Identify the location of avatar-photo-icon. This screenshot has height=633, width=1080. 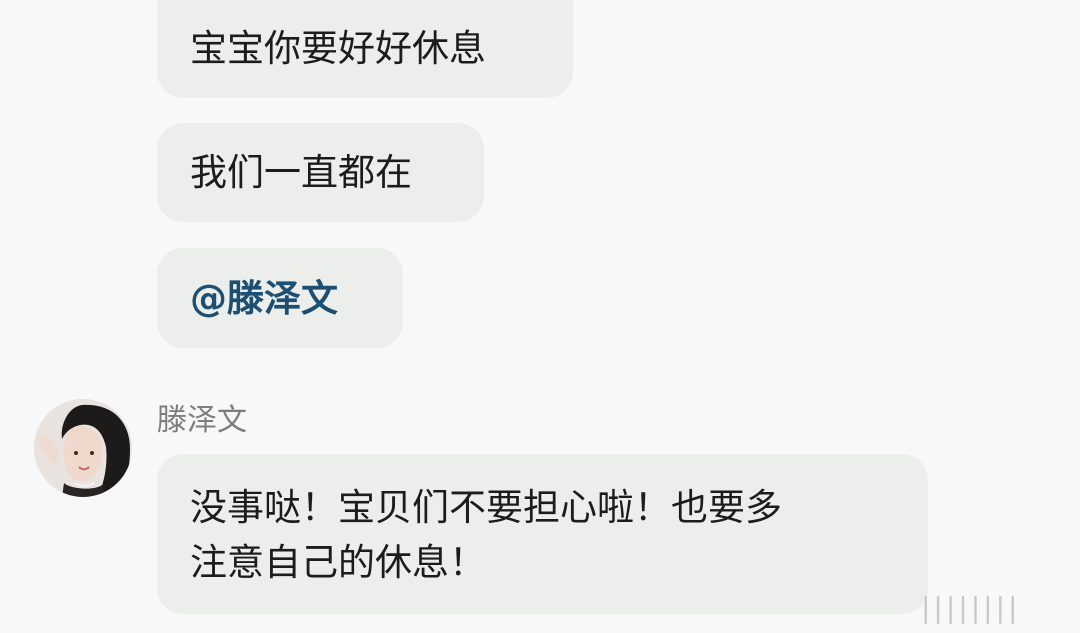
(83, 448).